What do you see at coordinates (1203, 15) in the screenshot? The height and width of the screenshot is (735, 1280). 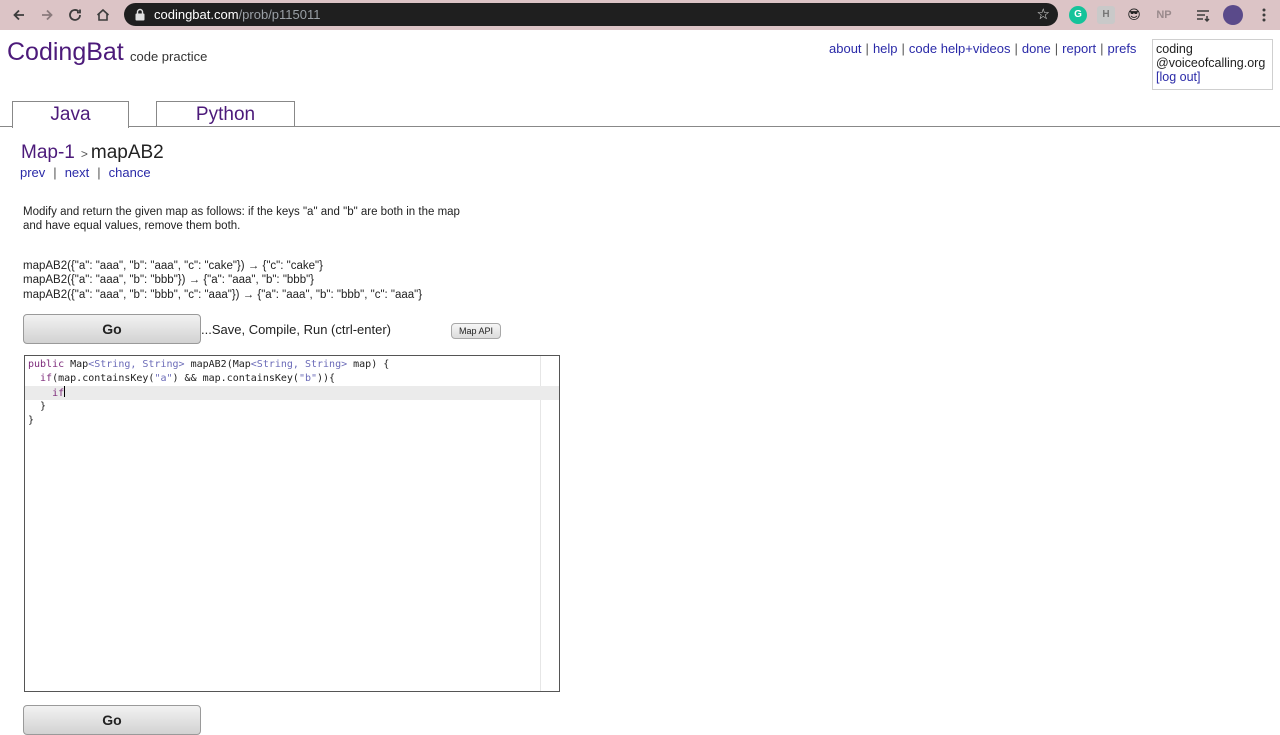 I see `reading-list-icon` at bounding box center [1203, 15].